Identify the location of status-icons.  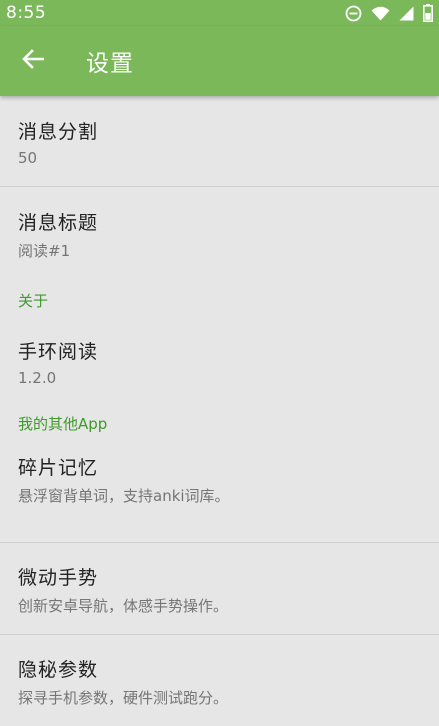
(389, 13).